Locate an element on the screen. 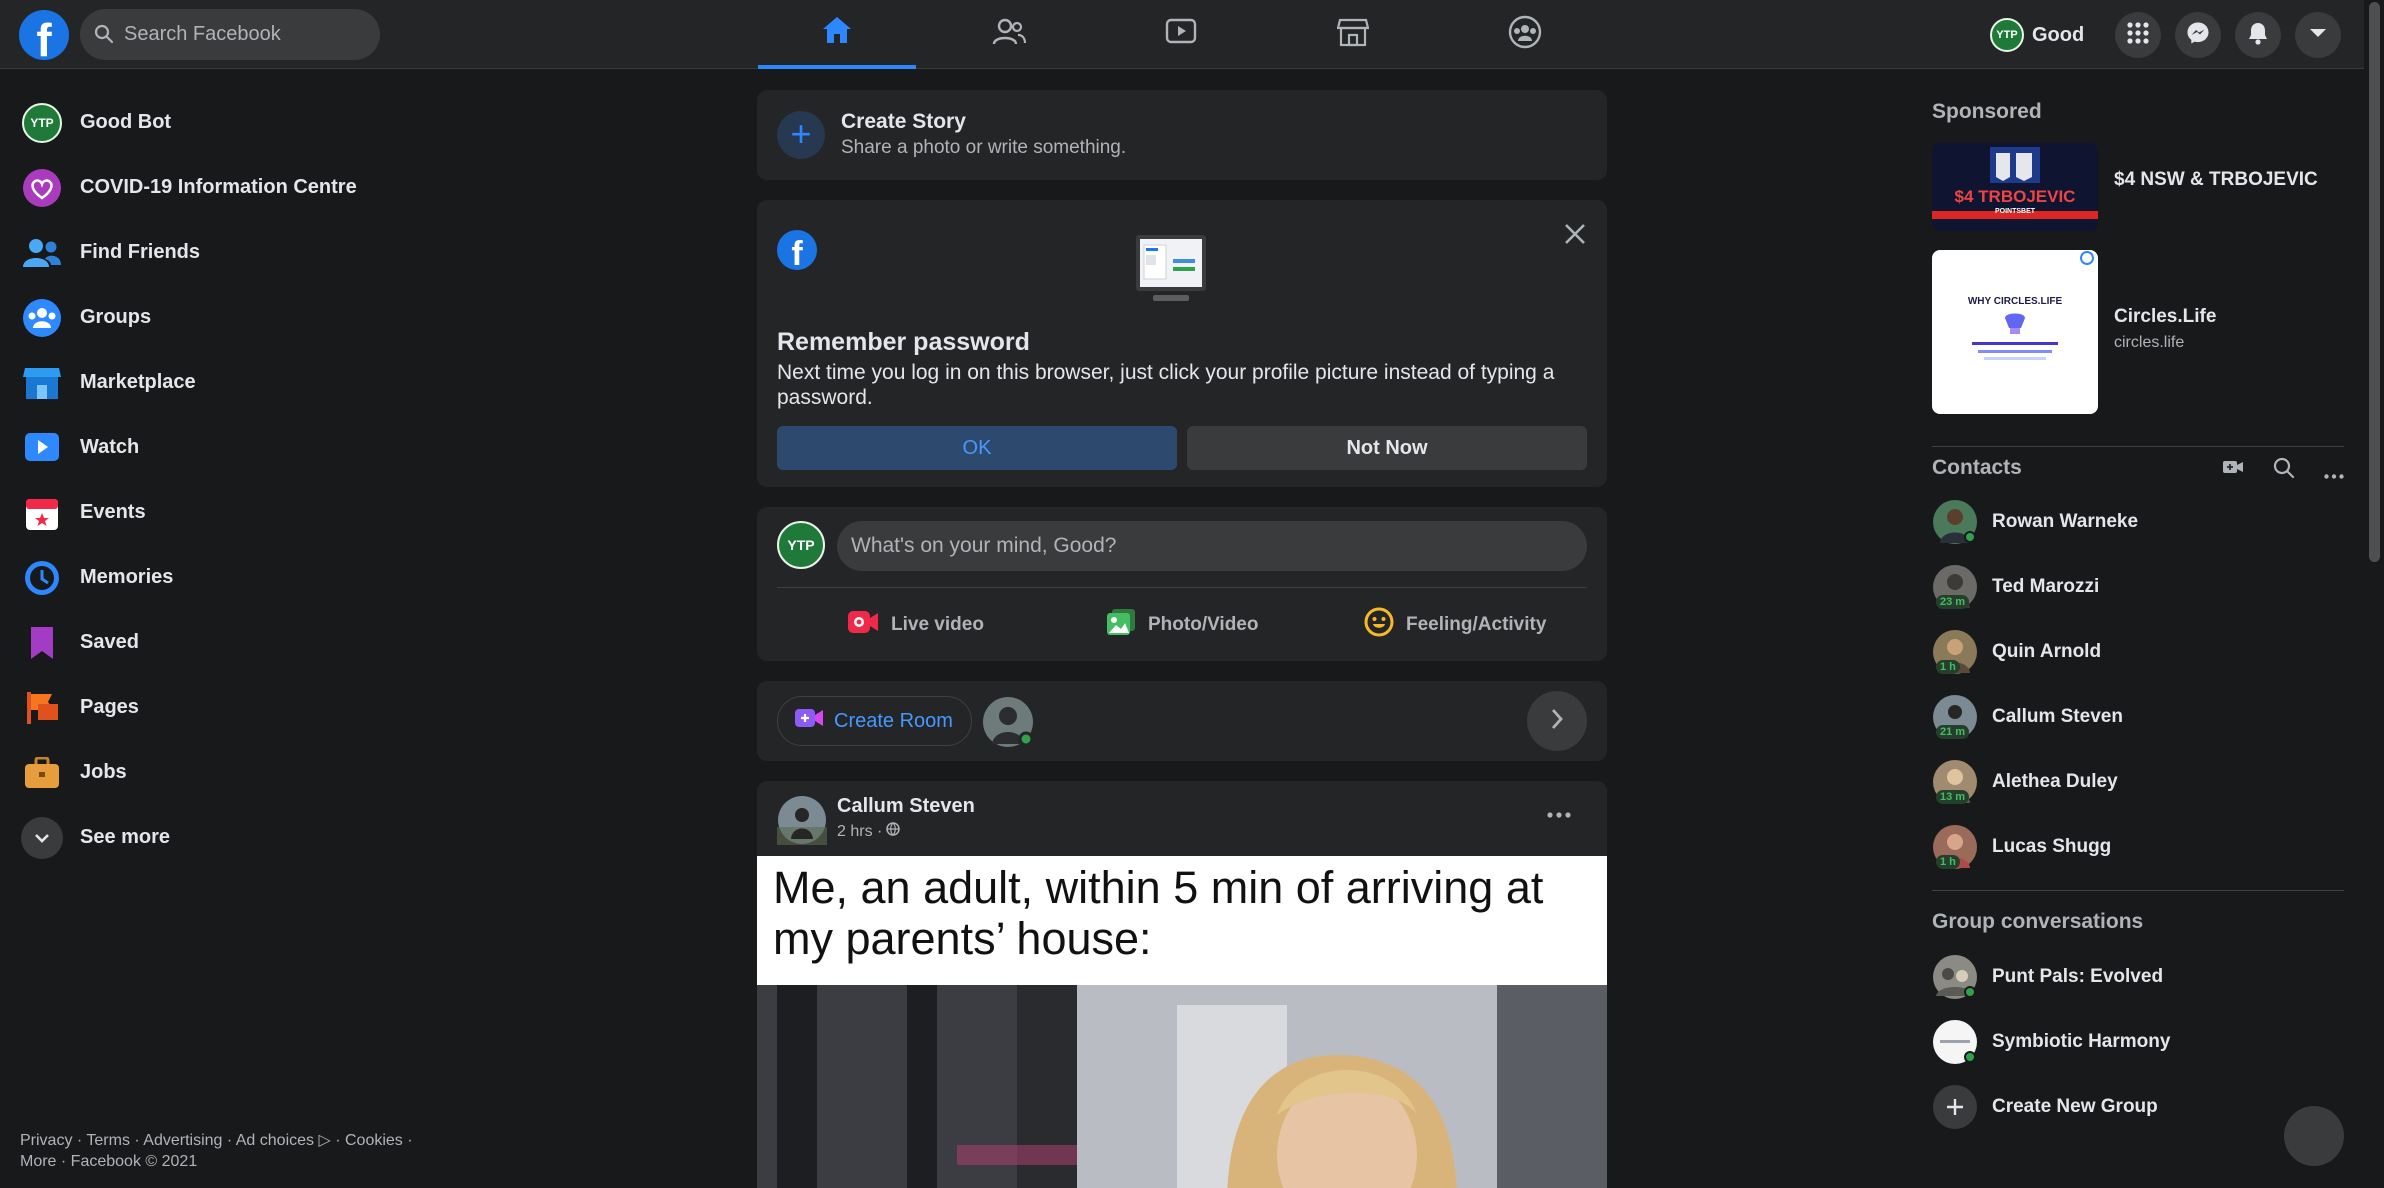 The image size is (2384, 1188). new-room-button is located at coordinates (2233, 469).